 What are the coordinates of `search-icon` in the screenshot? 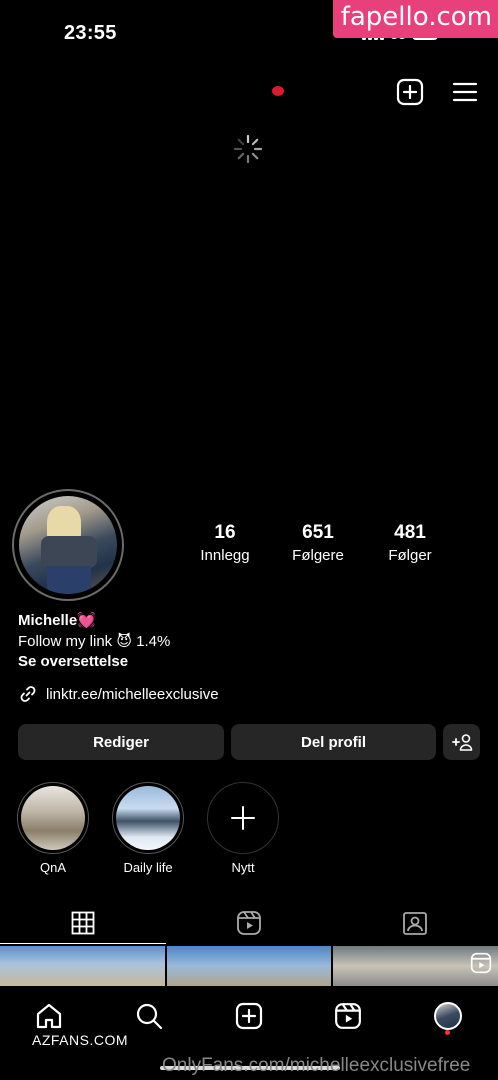 It's located at (149, 1016).